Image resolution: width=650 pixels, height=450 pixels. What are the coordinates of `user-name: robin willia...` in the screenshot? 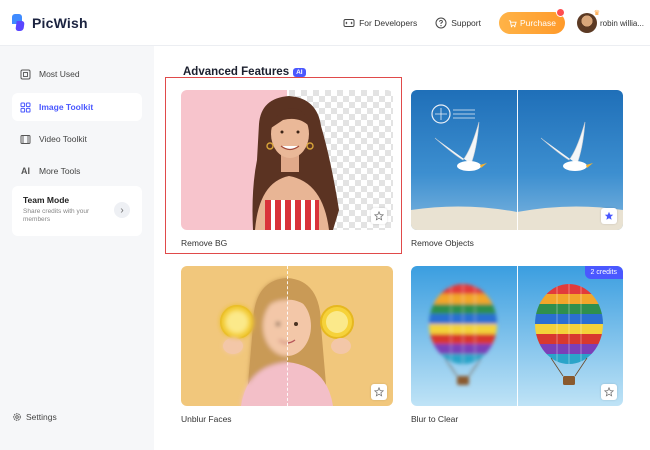 It's located at (621, 23).